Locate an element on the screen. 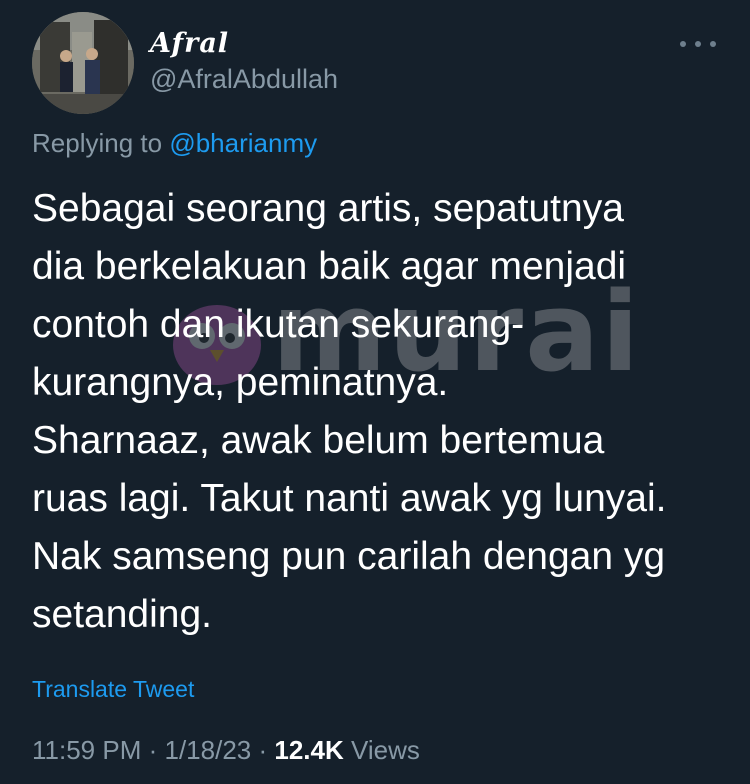  replying-prefix: Replying to is located at coordinates (97, 143).